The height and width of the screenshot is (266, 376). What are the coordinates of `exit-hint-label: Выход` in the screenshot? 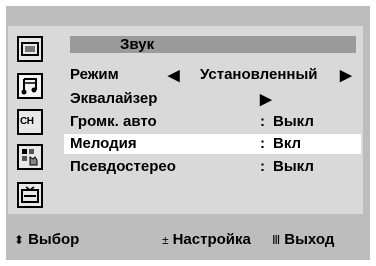 It's located at (309, 239).